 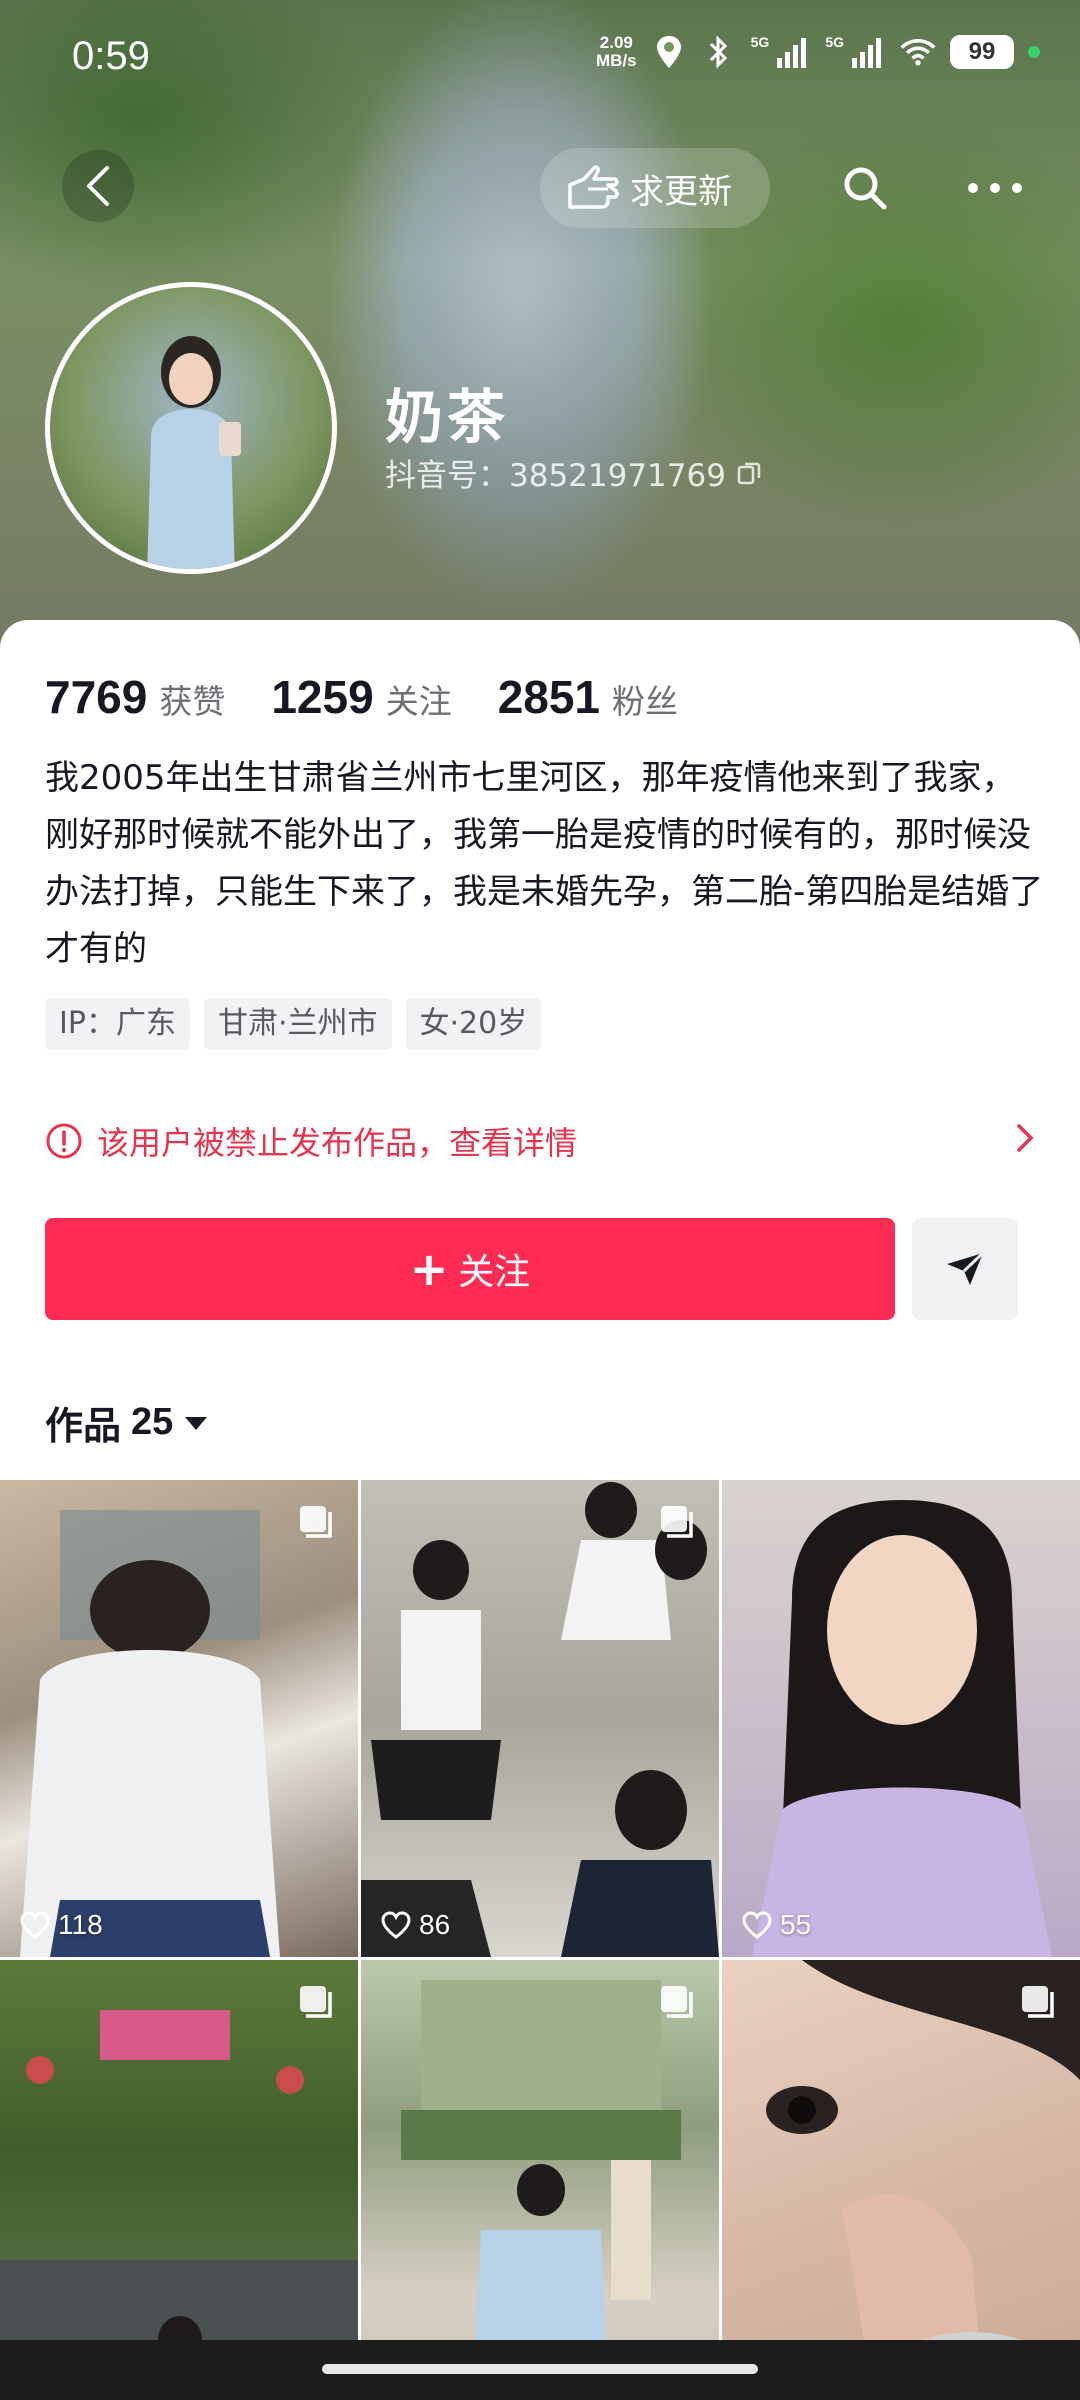 I want to click on douyin-id-text: 抖音号：38521971769, so click(x=555, y=476).